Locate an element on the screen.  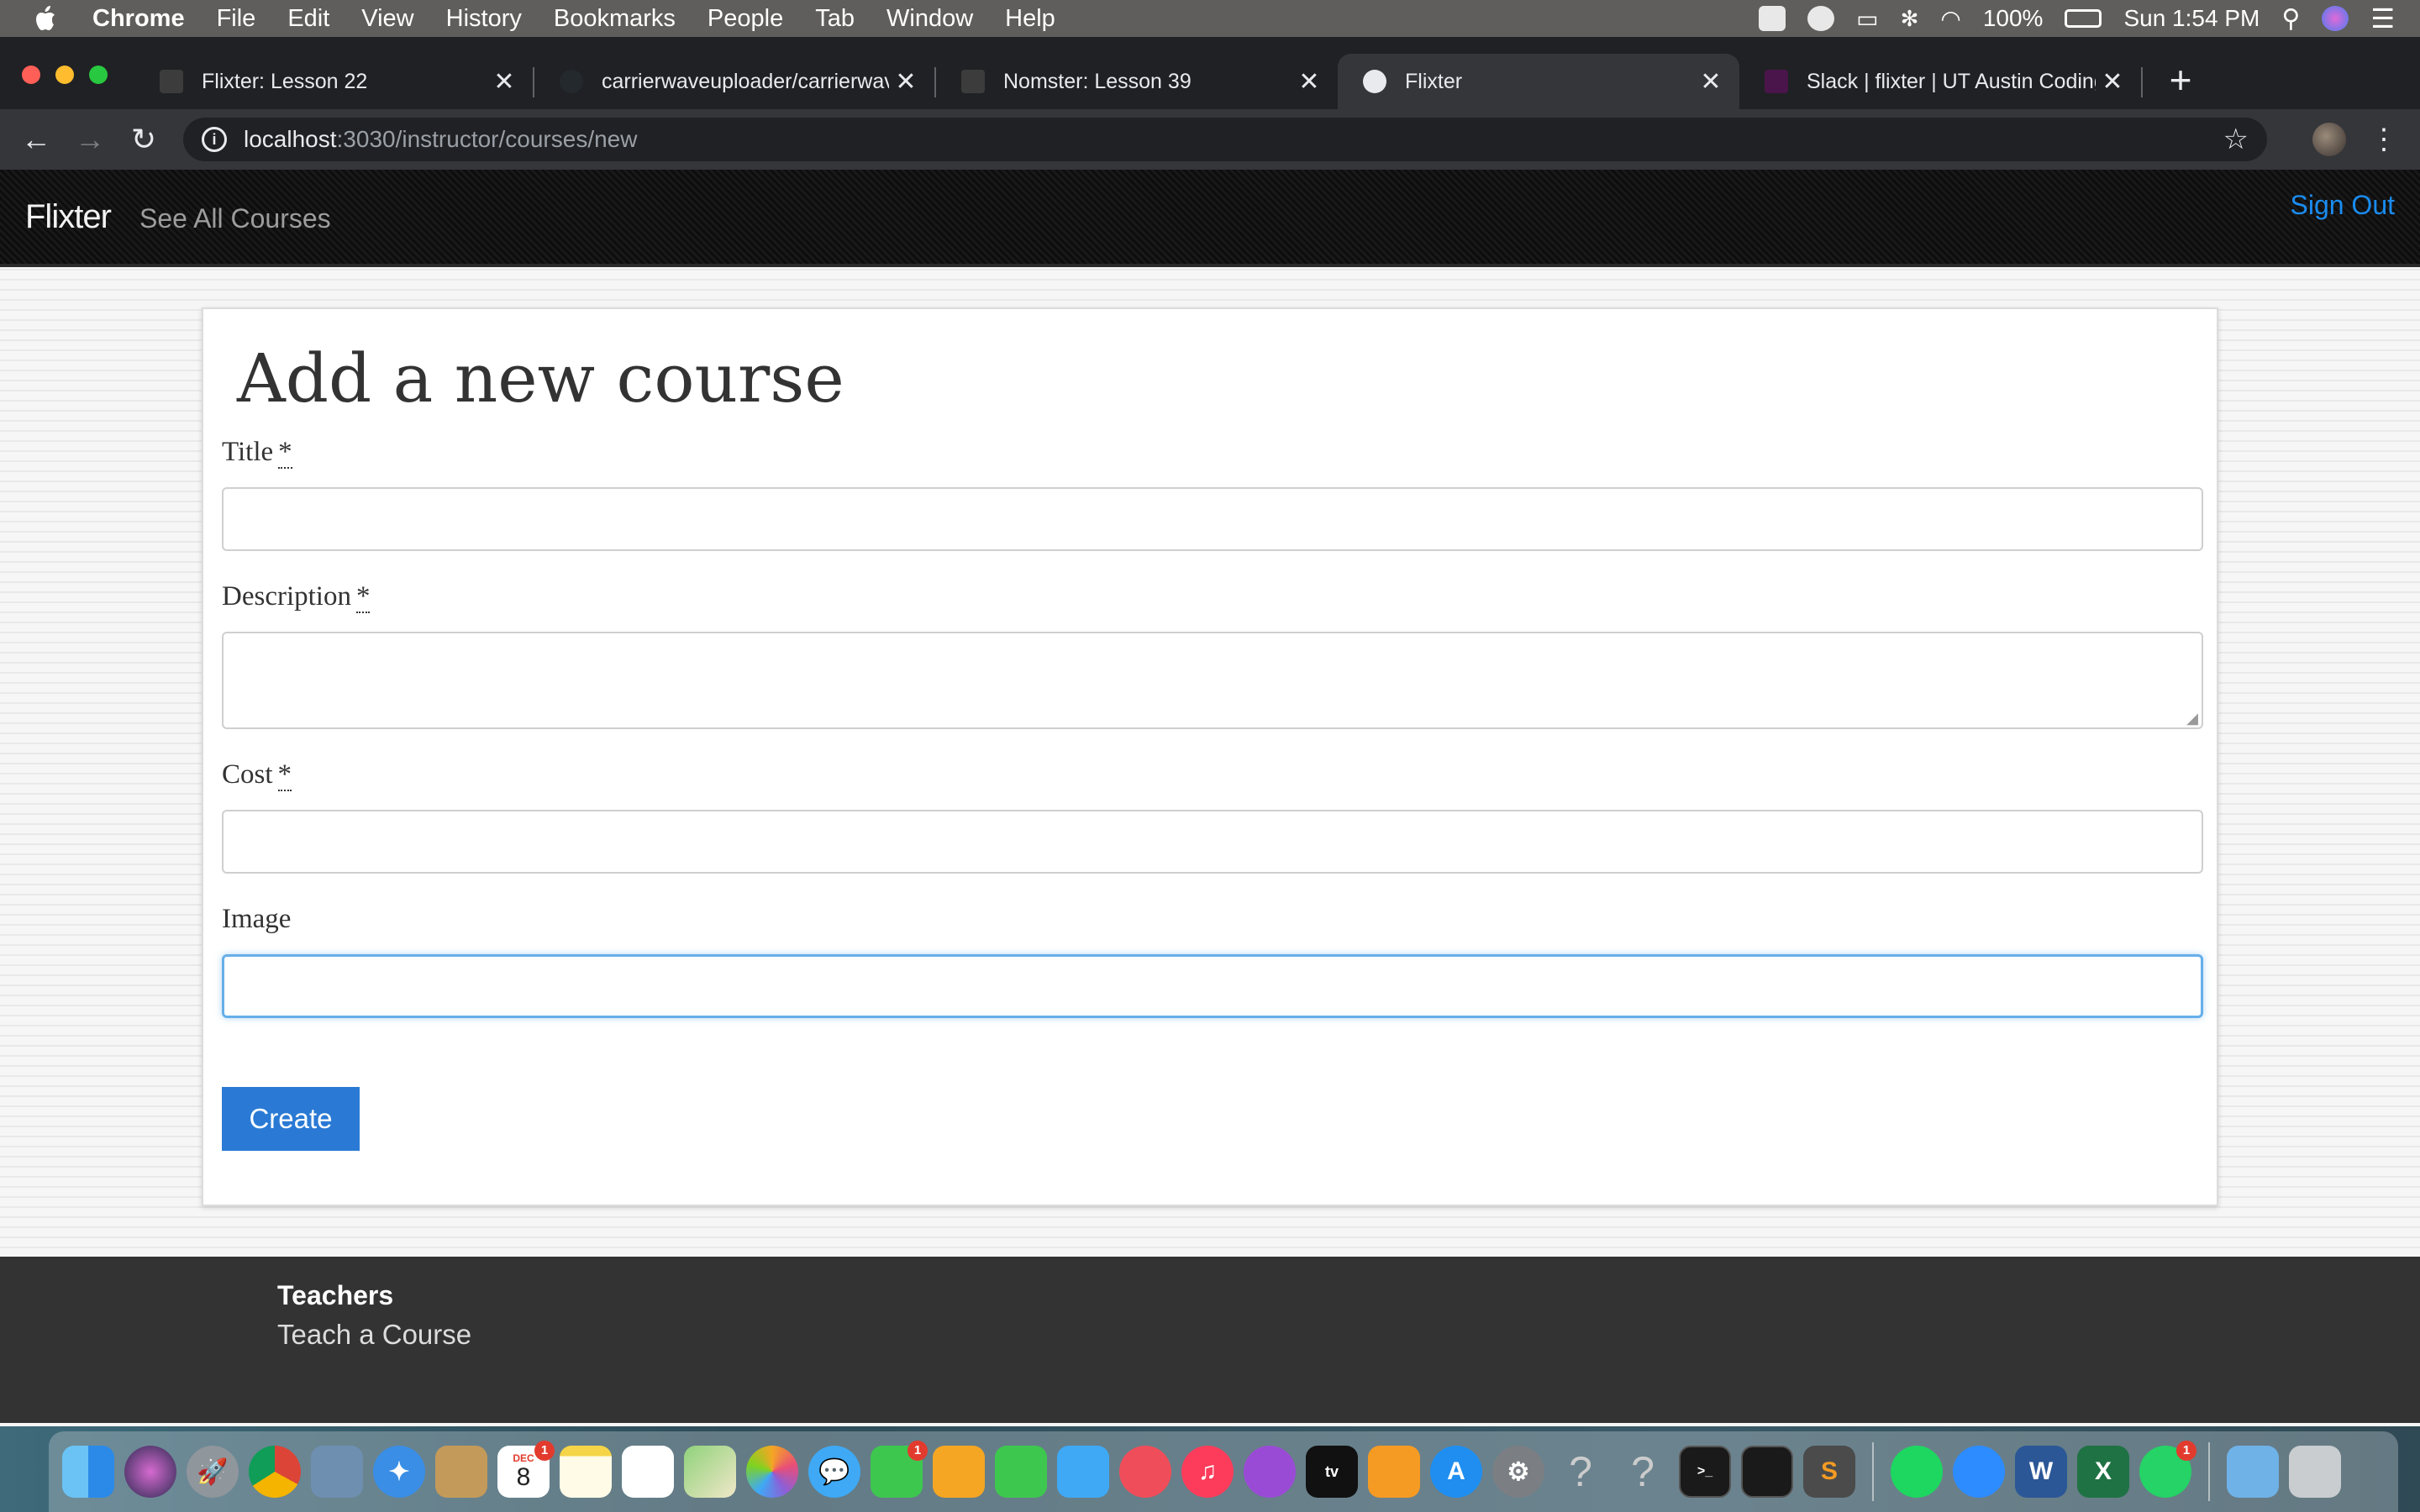
calendar-icon: DEC 8 1 is located at coordinates (526, 1469).